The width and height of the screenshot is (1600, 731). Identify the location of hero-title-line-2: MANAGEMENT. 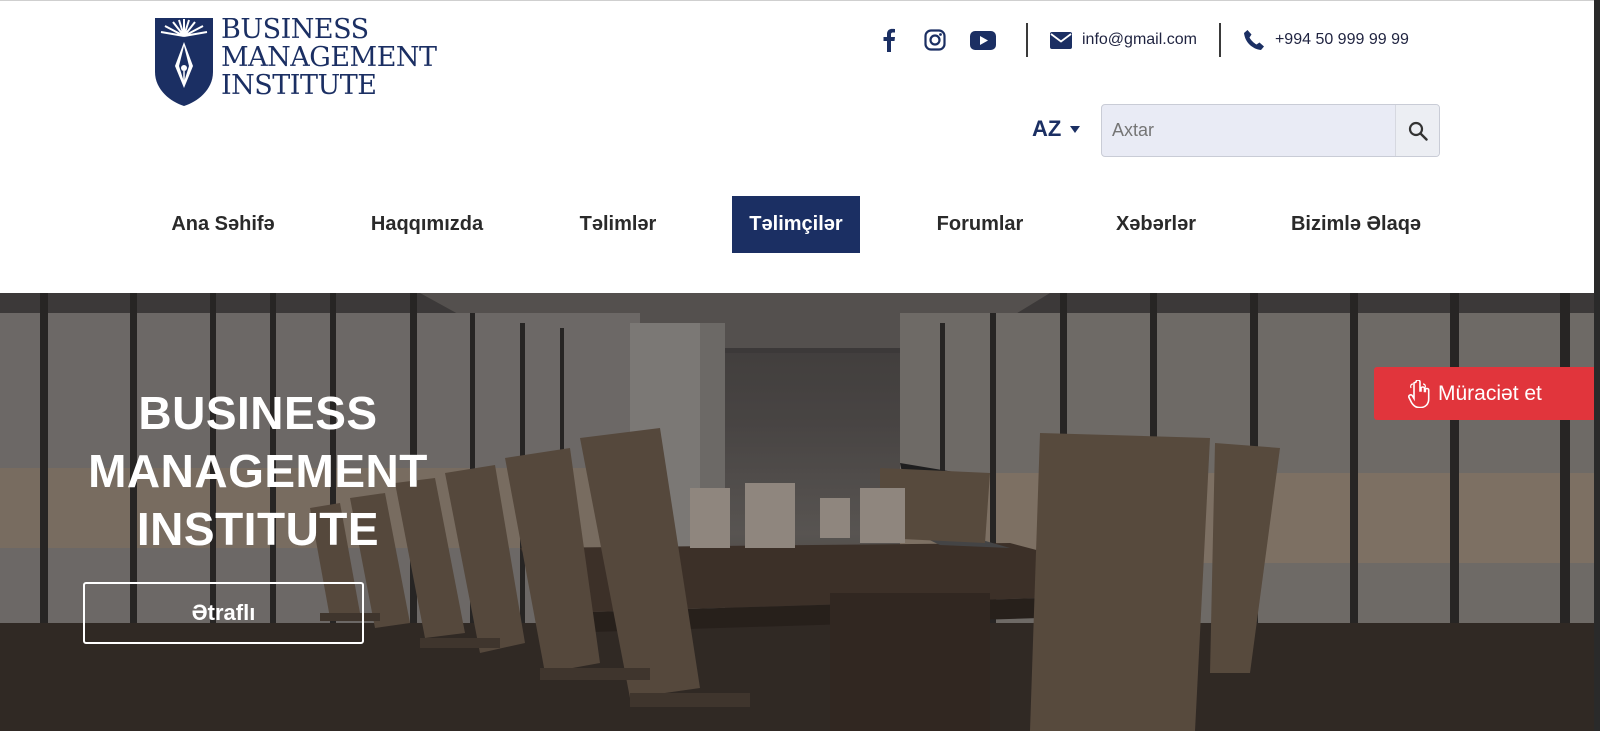
(258, 471).